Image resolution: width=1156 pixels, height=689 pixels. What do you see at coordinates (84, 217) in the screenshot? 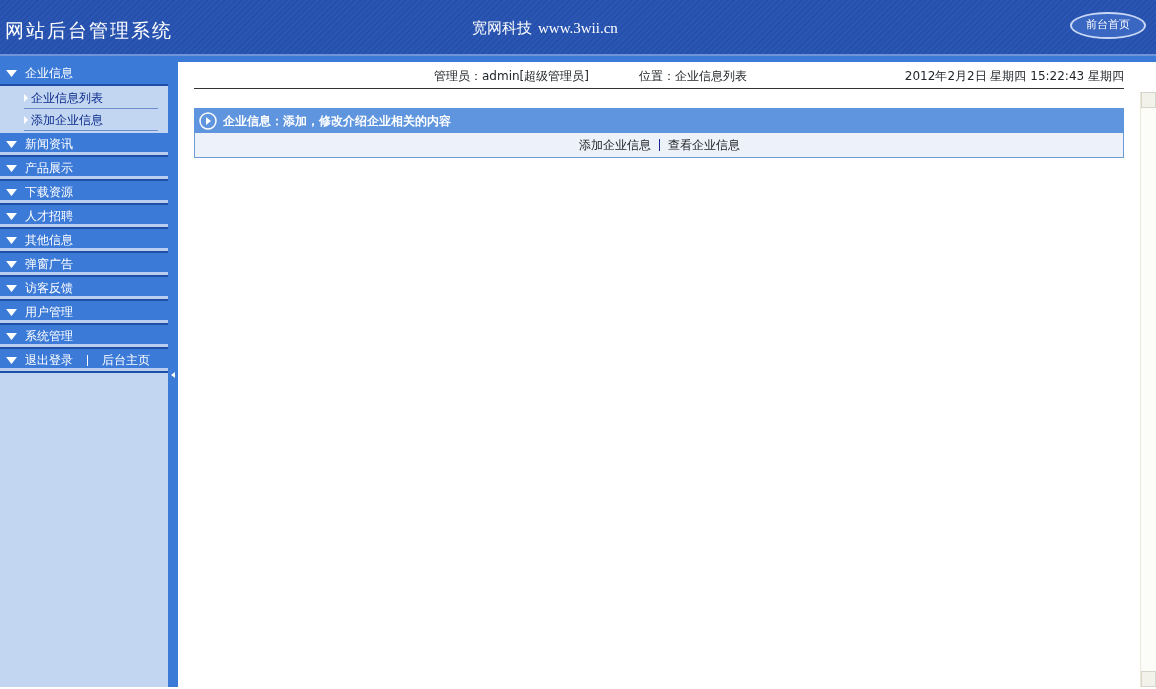
I see `menu-group: 人才招聘` at bounding box center [84, 217].